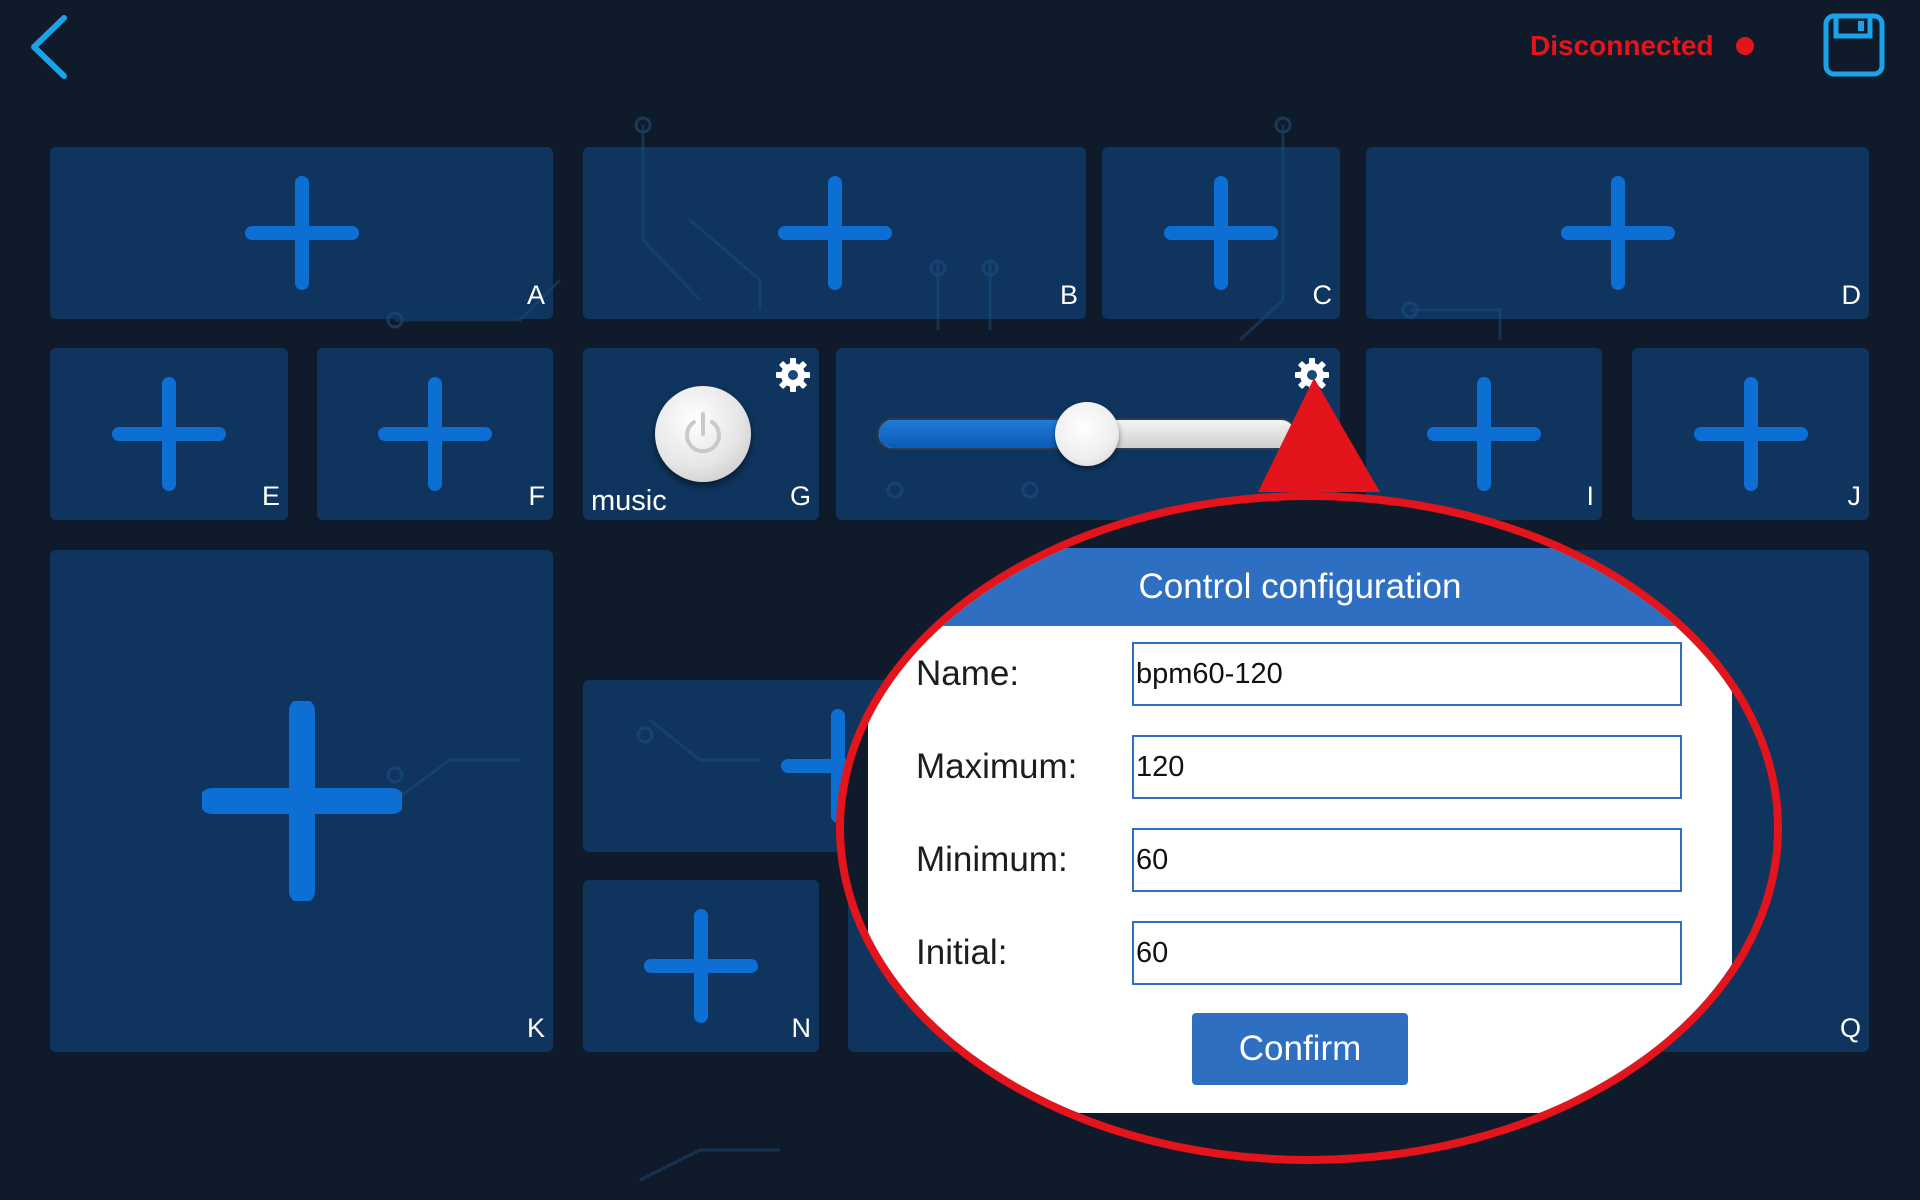  What do you see at coordinates (1068, 295) in the screenshot?
I see `tile-letter: B` at bounding box center [1068, 295].